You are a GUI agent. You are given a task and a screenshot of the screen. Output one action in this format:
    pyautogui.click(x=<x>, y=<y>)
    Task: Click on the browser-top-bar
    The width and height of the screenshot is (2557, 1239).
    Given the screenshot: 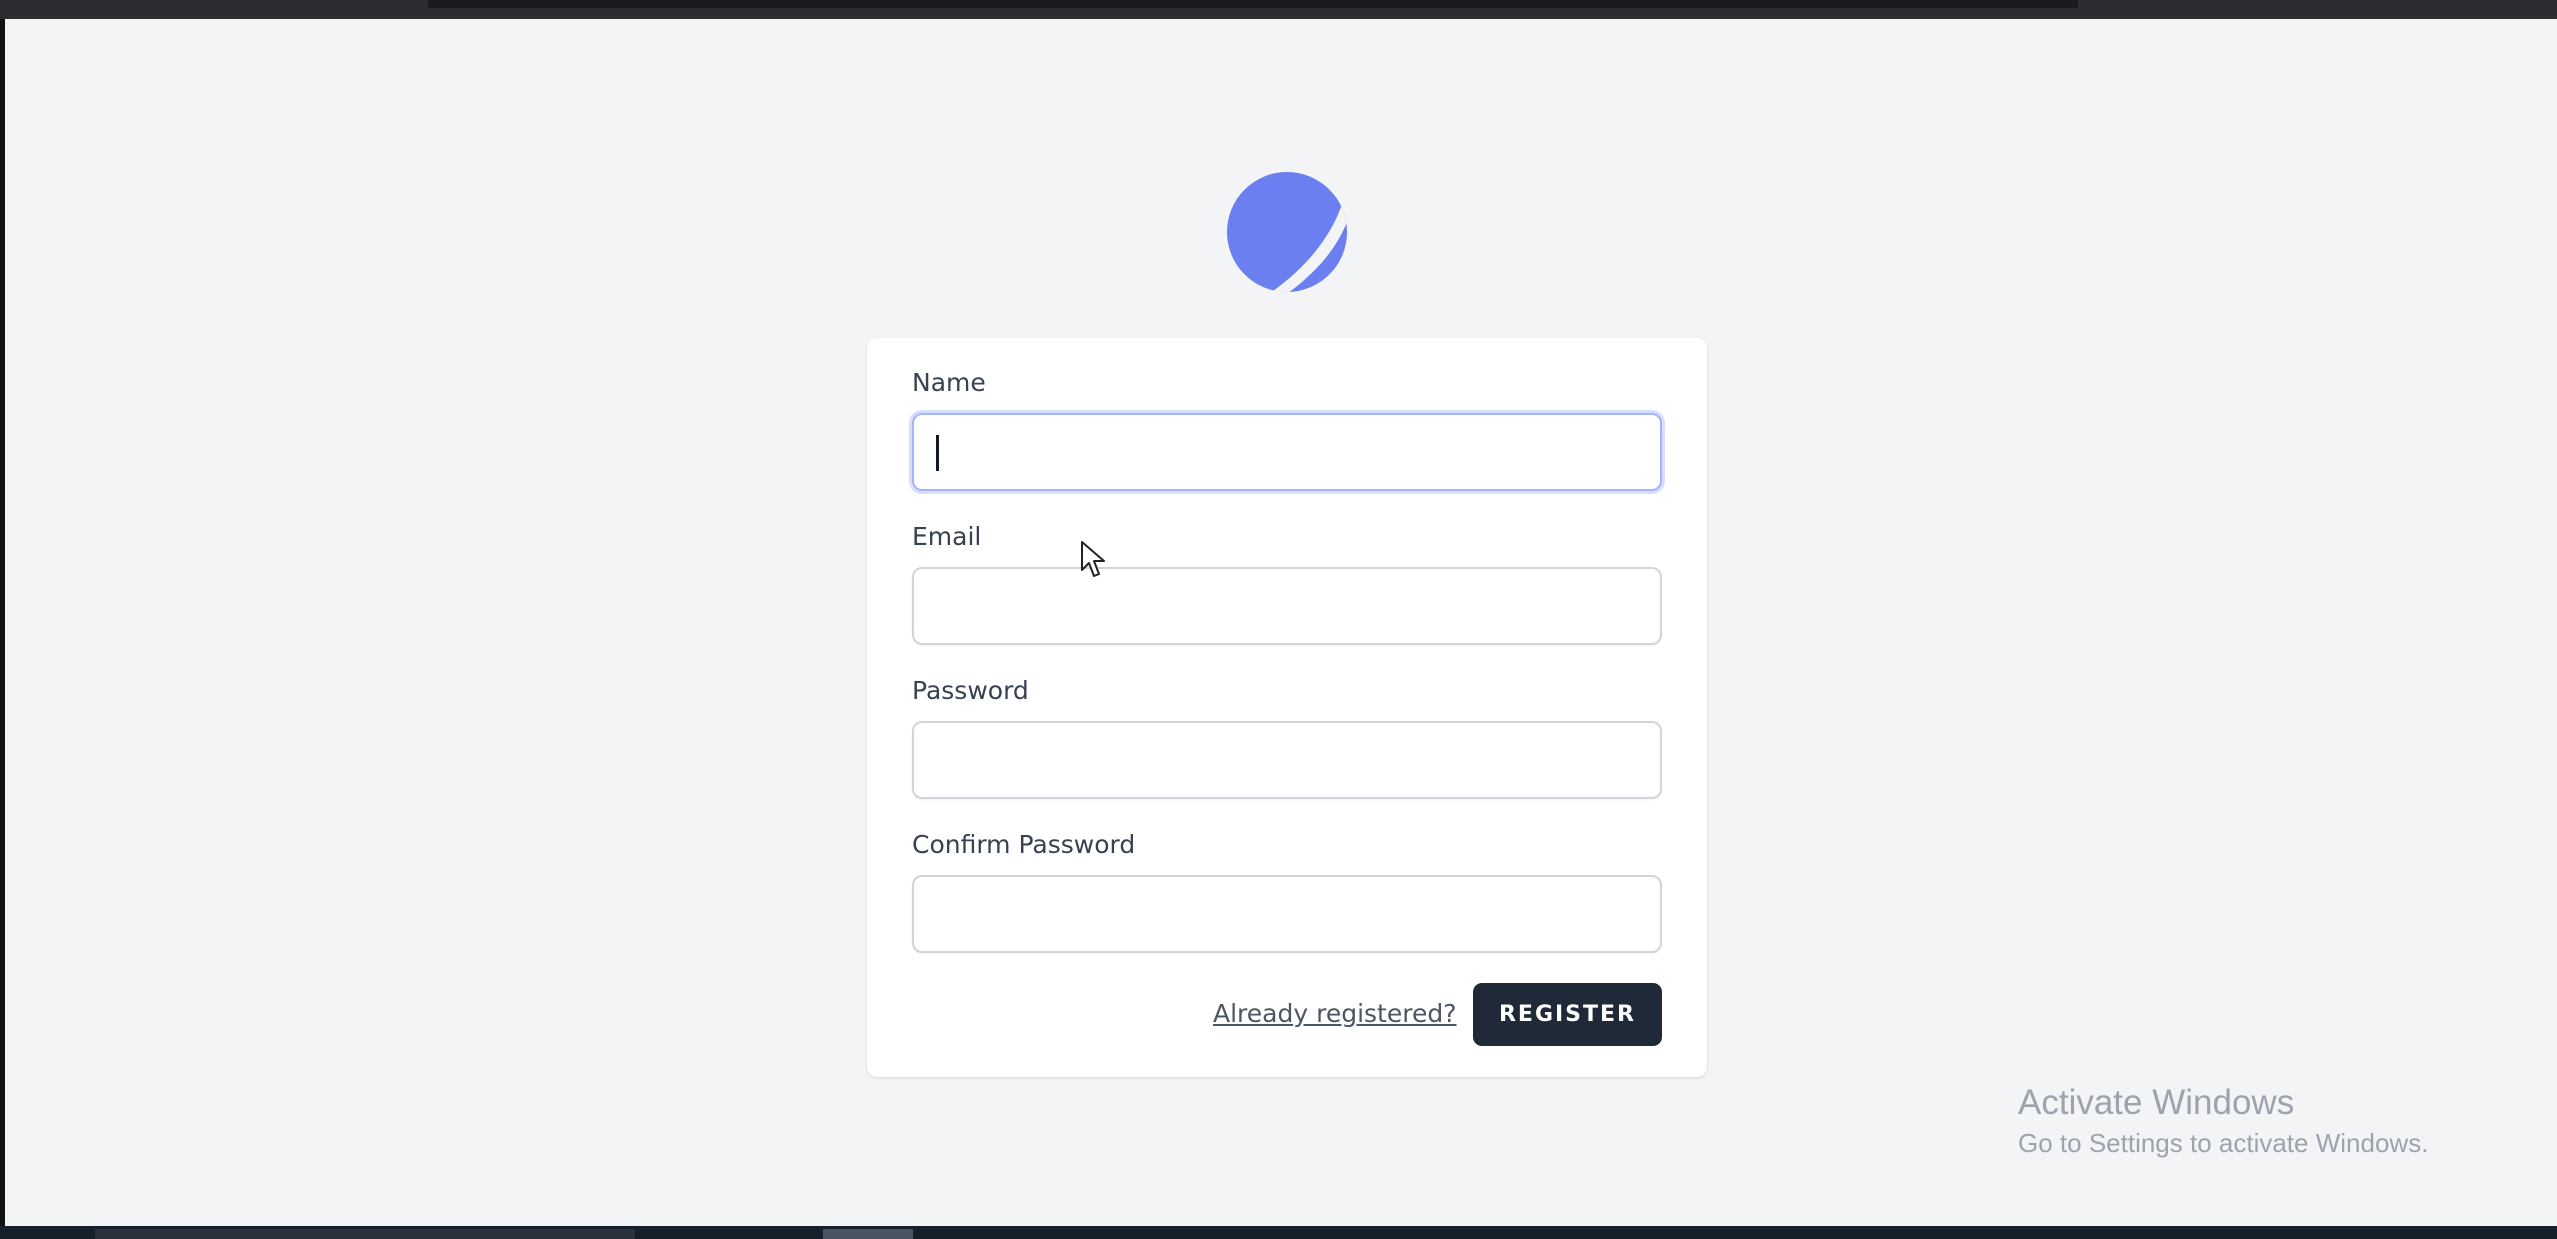 What is the action you would take?
    pyautogui.click(x=1278, y=9)
    